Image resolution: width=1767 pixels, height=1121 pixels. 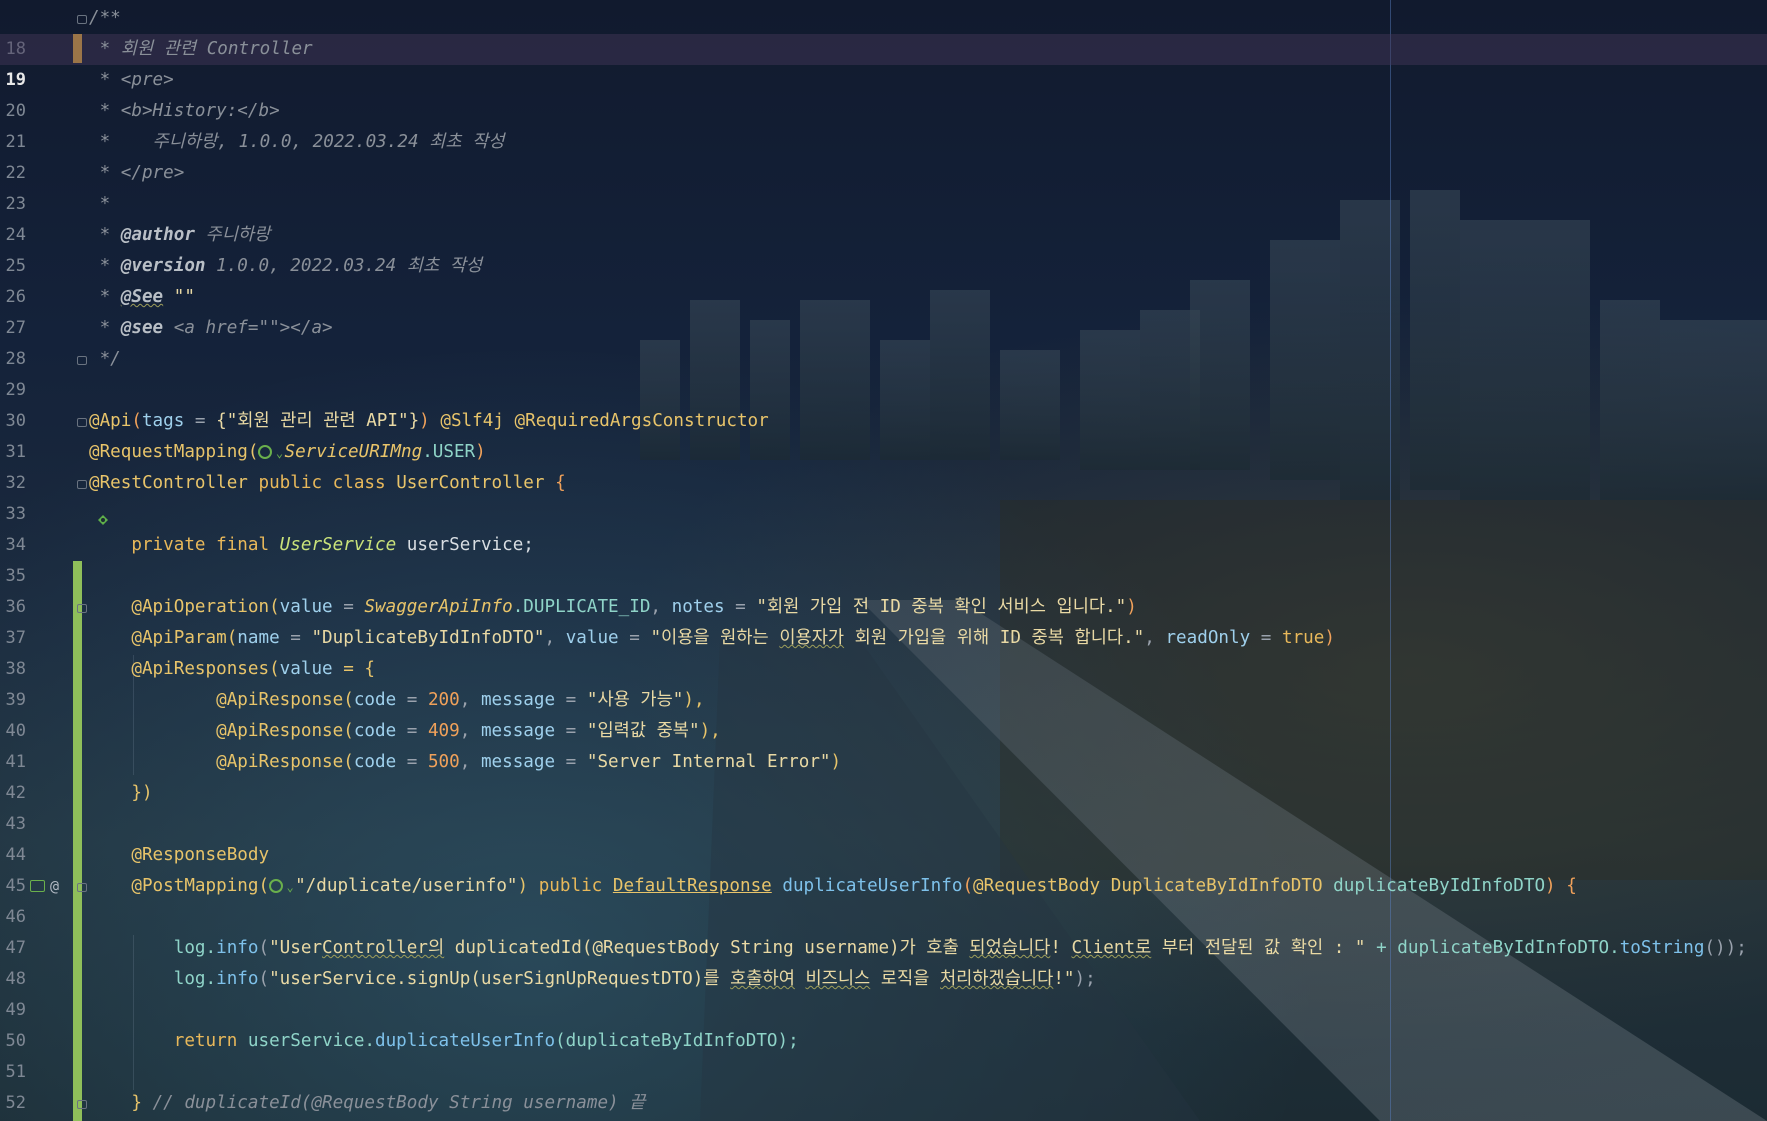 I want to click on code-text: * </pre>, so click(x=137, y=173).